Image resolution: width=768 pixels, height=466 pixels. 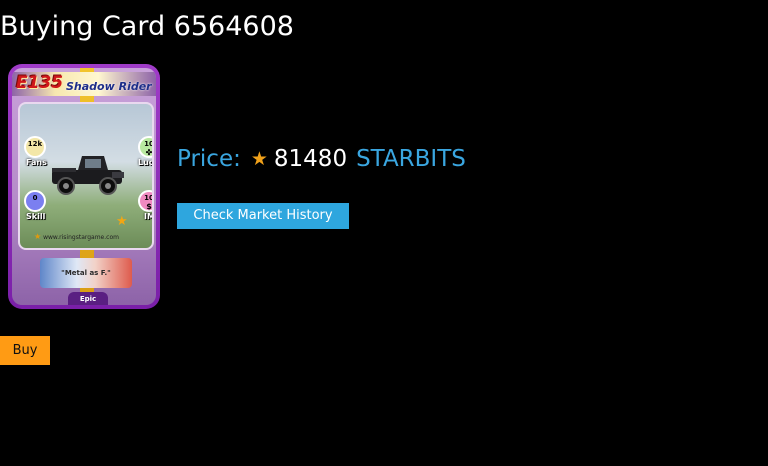 What do you see at coordinates (81, 237) in the screenshot?
I see `card-url-text: www.risingstargame.com` at bounding box center [81, 237].